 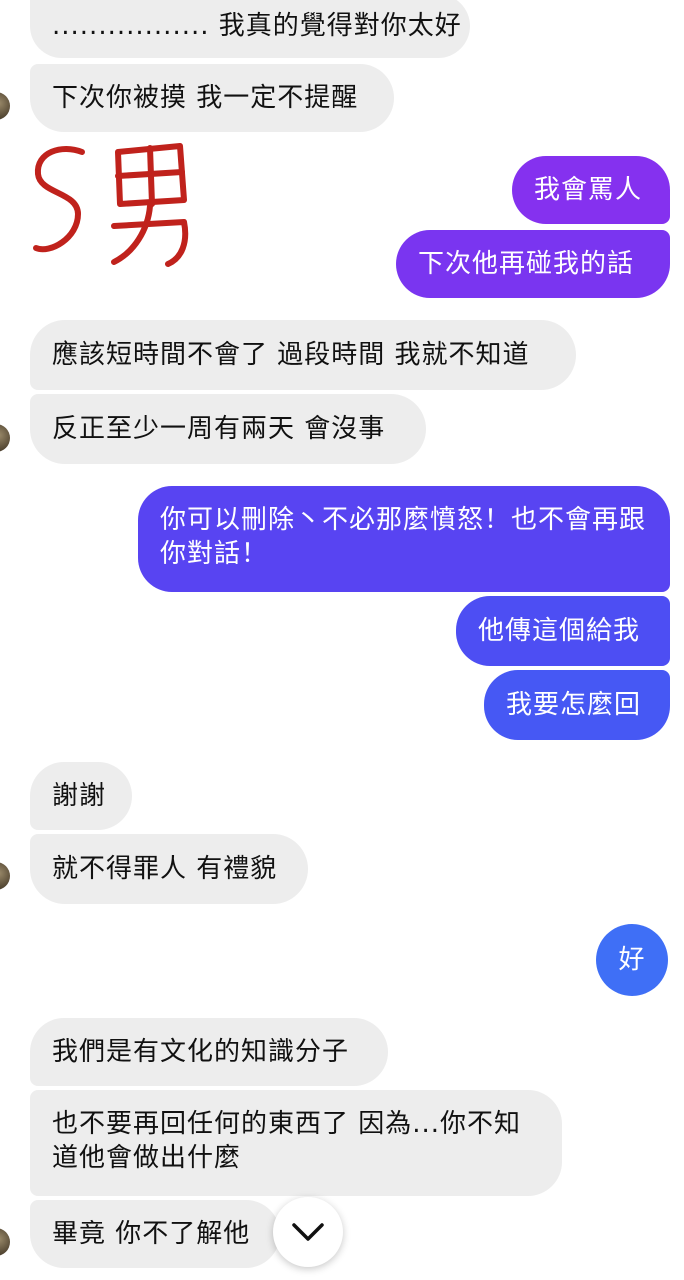 I want to click on message-bubble-incoming: 謝謝, so click(x=81, y=796).